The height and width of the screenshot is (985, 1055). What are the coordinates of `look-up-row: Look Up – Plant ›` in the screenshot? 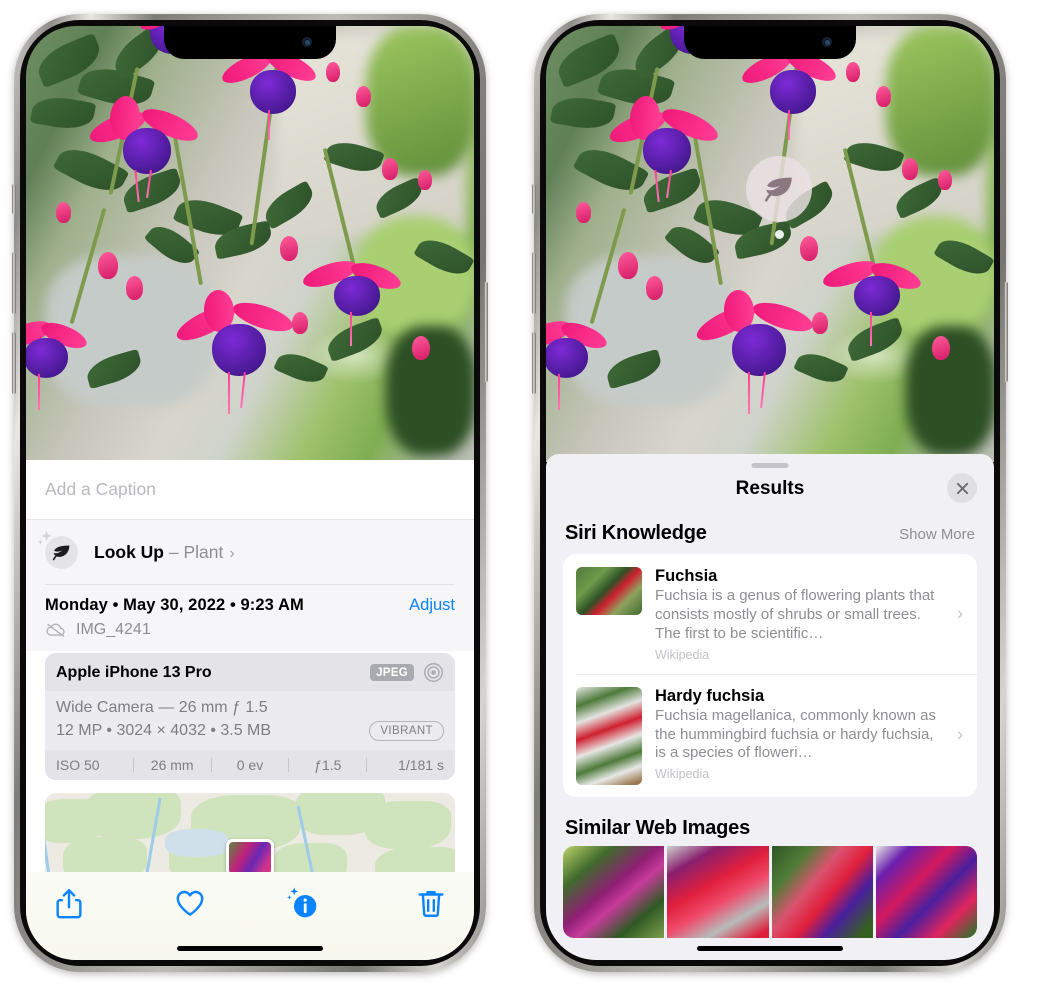 It's located at (250, 552).